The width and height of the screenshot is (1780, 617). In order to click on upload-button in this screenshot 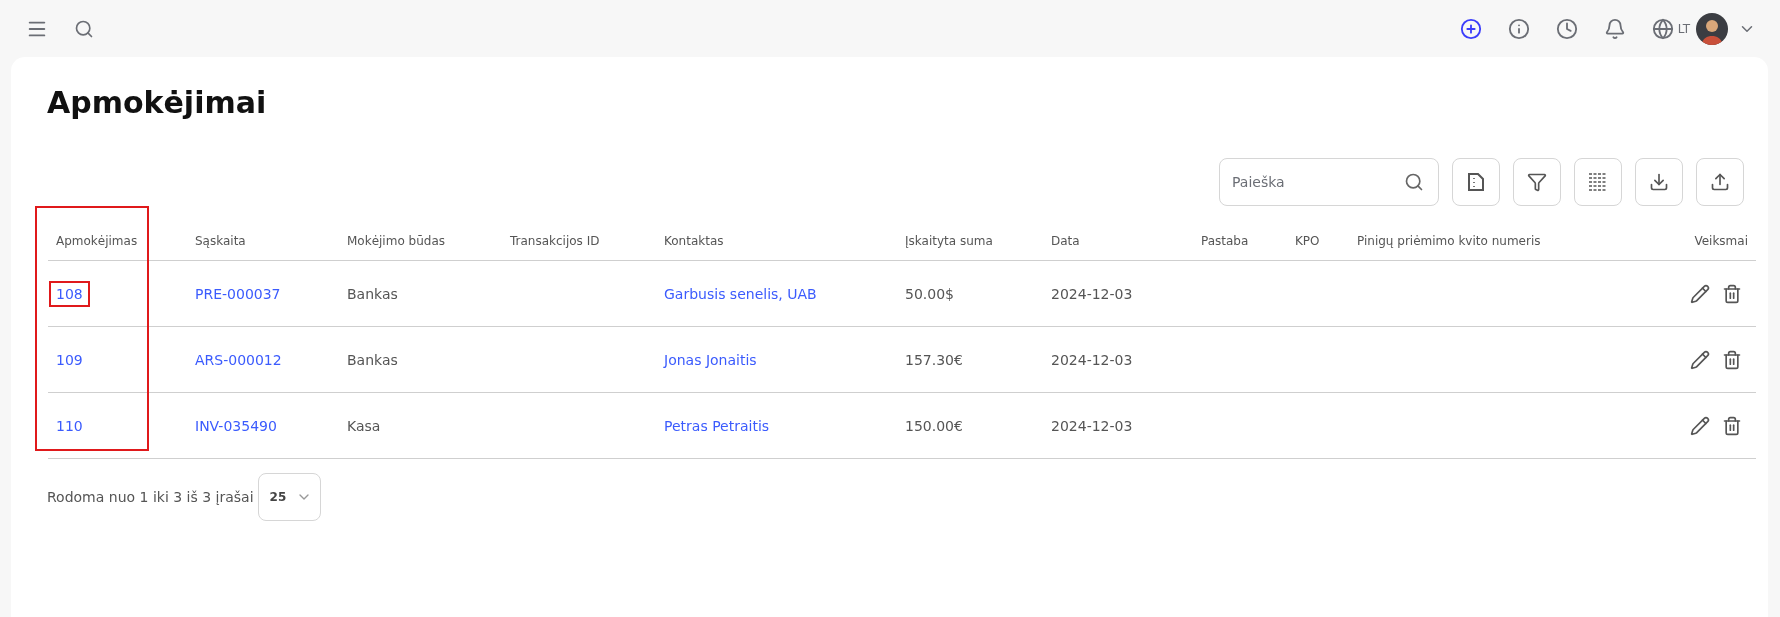, I will do `click(1720, 182)`.